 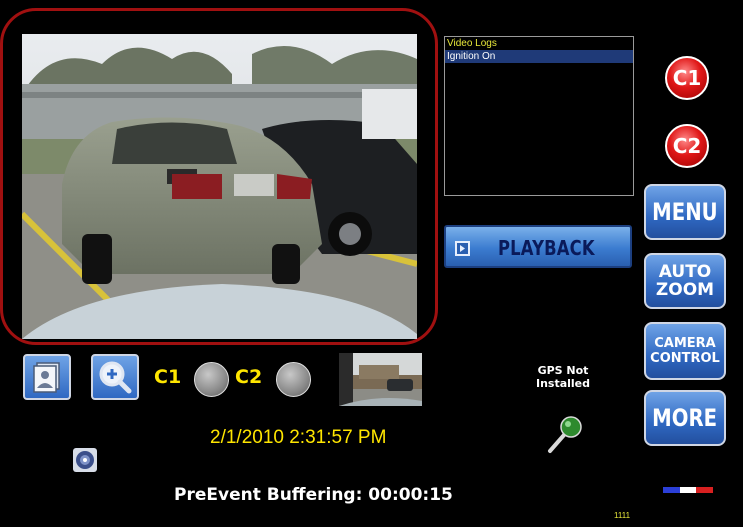 I want to click on more-label: MORE, so click(x=685, y=418).